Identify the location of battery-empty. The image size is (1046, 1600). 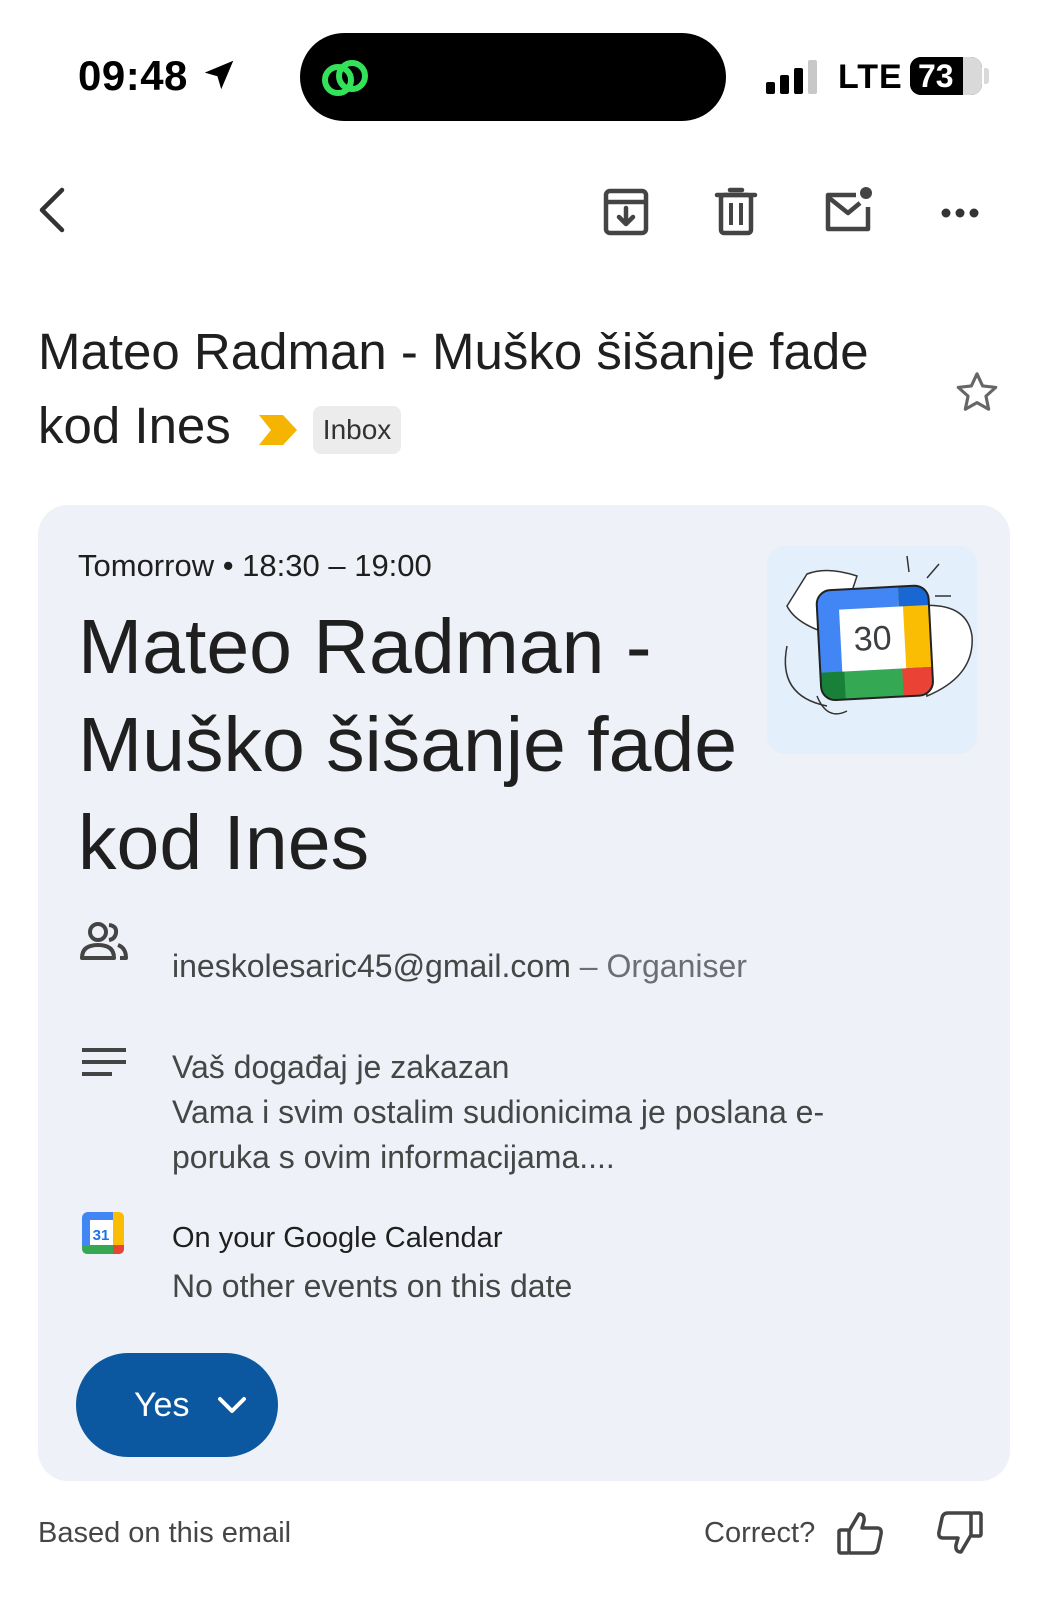
(972, 76).